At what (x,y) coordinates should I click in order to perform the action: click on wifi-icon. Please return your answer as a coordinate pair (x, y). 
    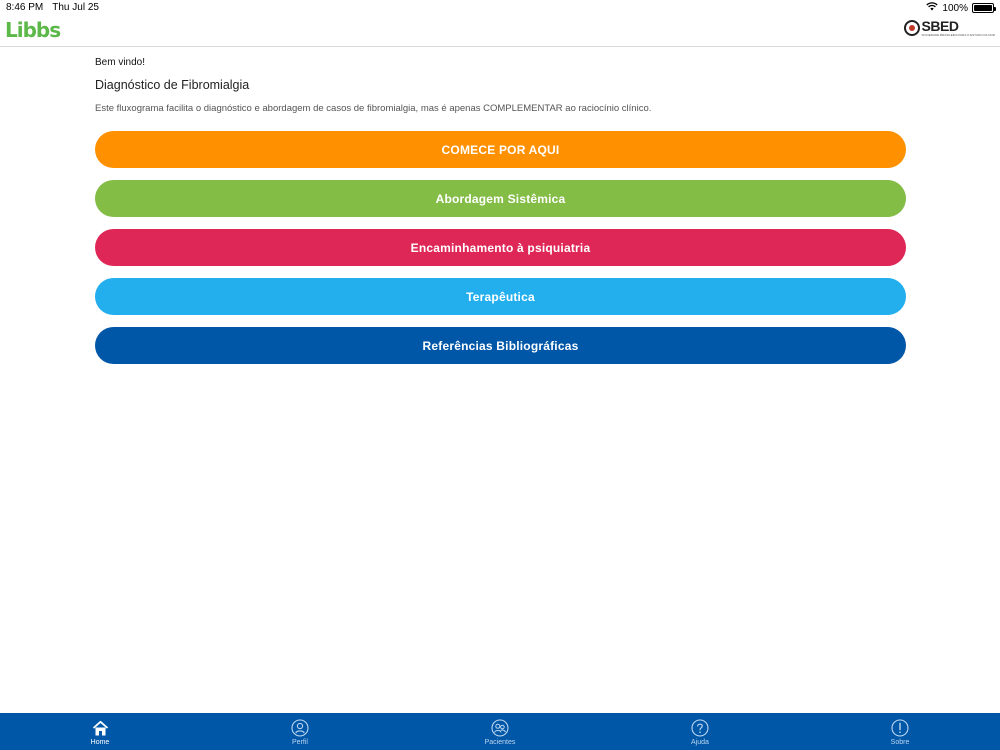
    Looking at the image, I should click on (932, 8).